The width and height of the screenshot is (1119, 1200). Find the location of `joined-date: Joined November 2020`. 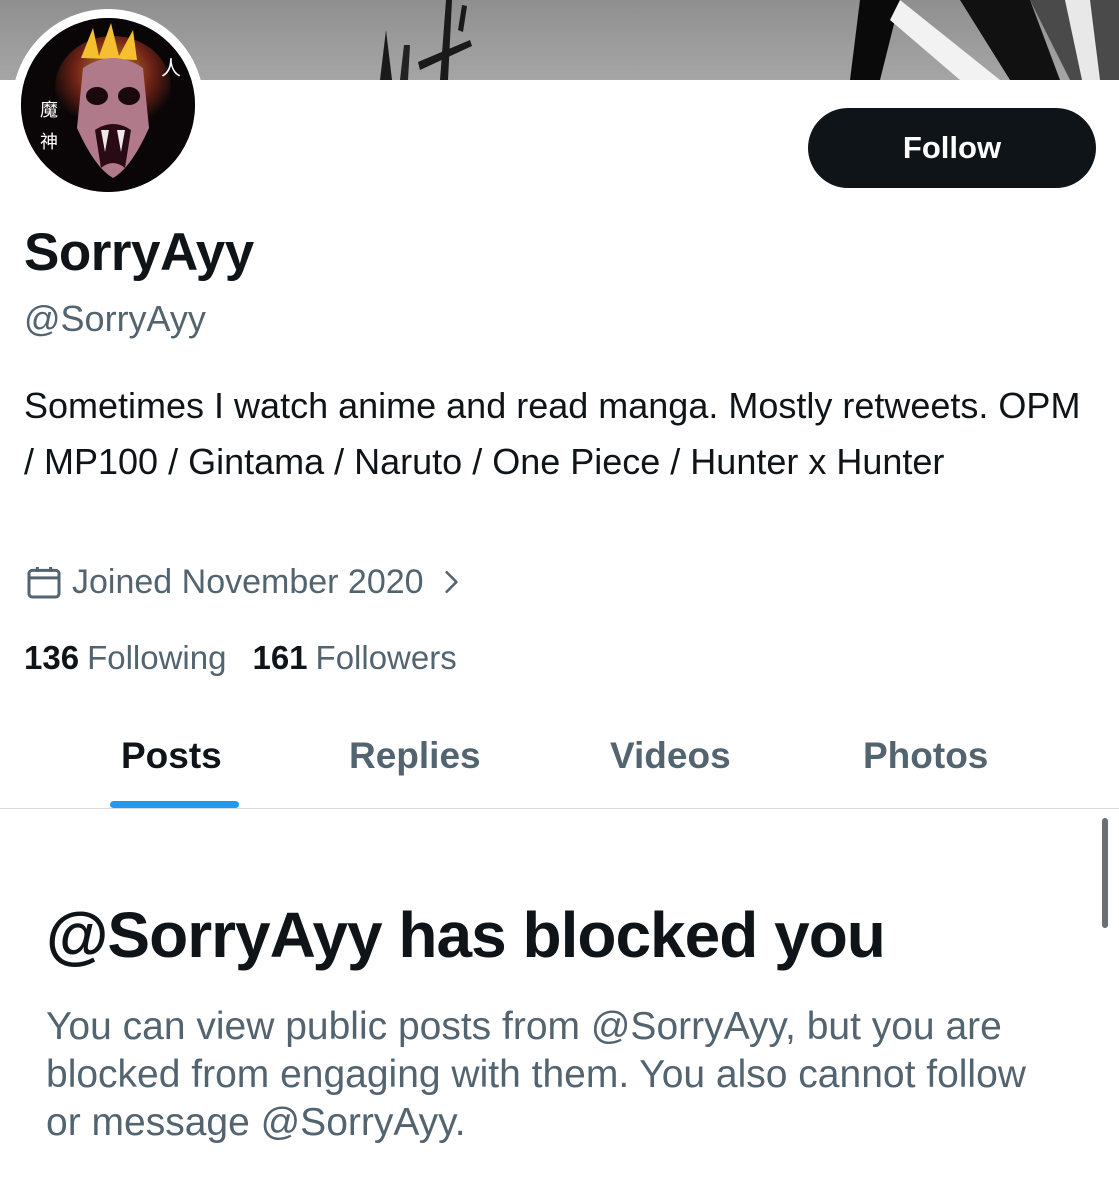

joined-date: Joined November 2020 is located at coordinates (244, 582).